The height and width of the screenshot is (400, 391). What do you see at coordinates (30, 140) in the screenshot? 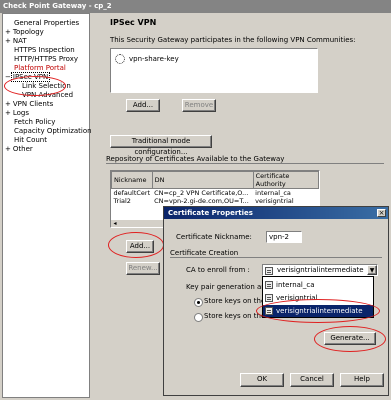
I see `tree-item-hit-count: Hit Count` at bounding box center [30, 140].